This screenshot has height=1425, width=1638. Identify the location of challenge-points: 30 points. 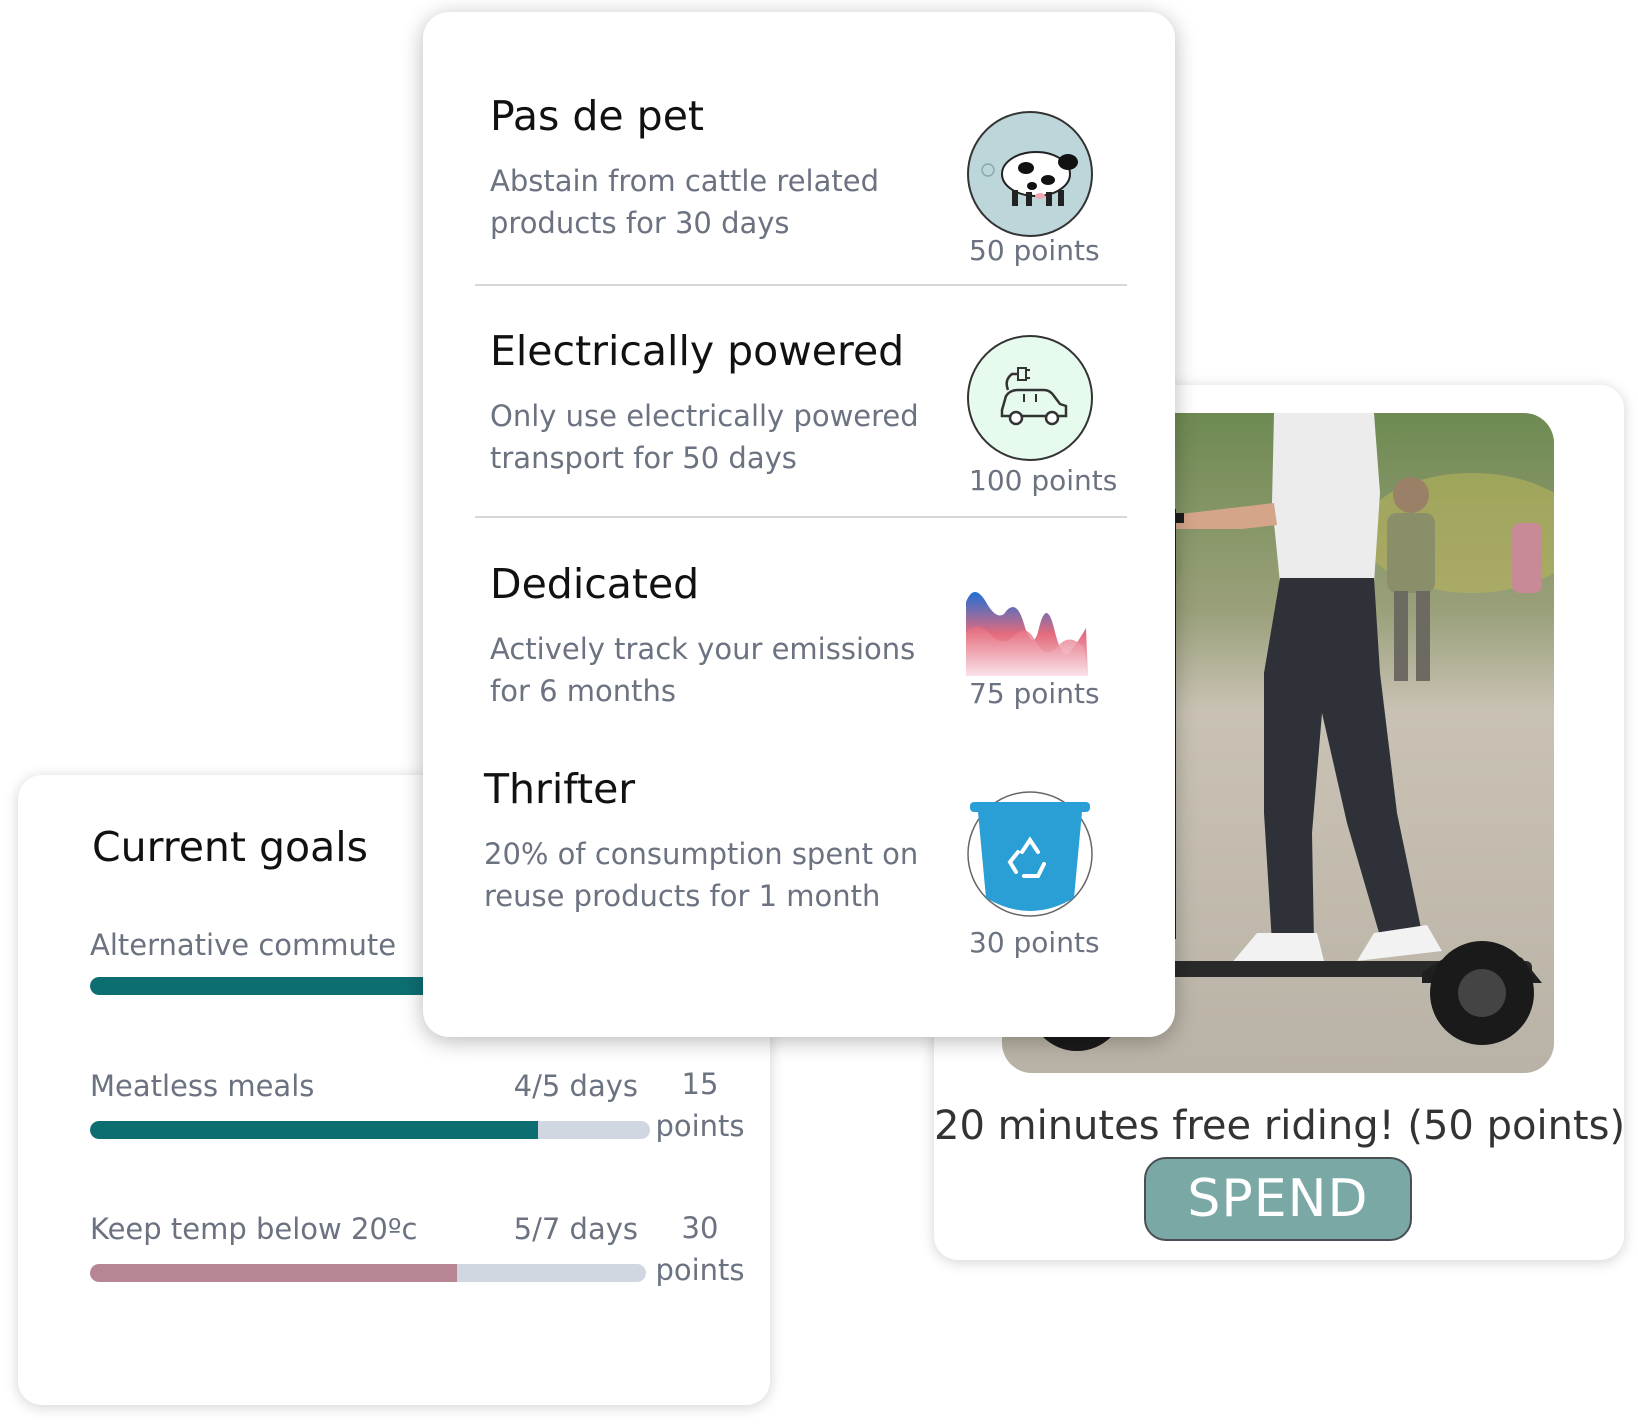
(1034, 942).